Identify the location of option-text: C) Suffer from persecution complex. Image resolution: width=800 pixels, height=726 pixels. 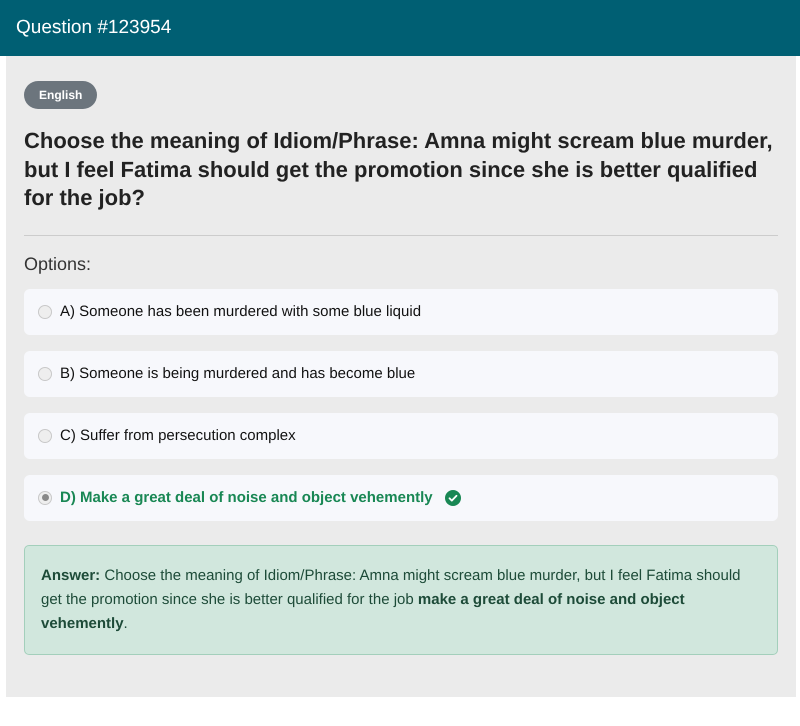
(178, 435).